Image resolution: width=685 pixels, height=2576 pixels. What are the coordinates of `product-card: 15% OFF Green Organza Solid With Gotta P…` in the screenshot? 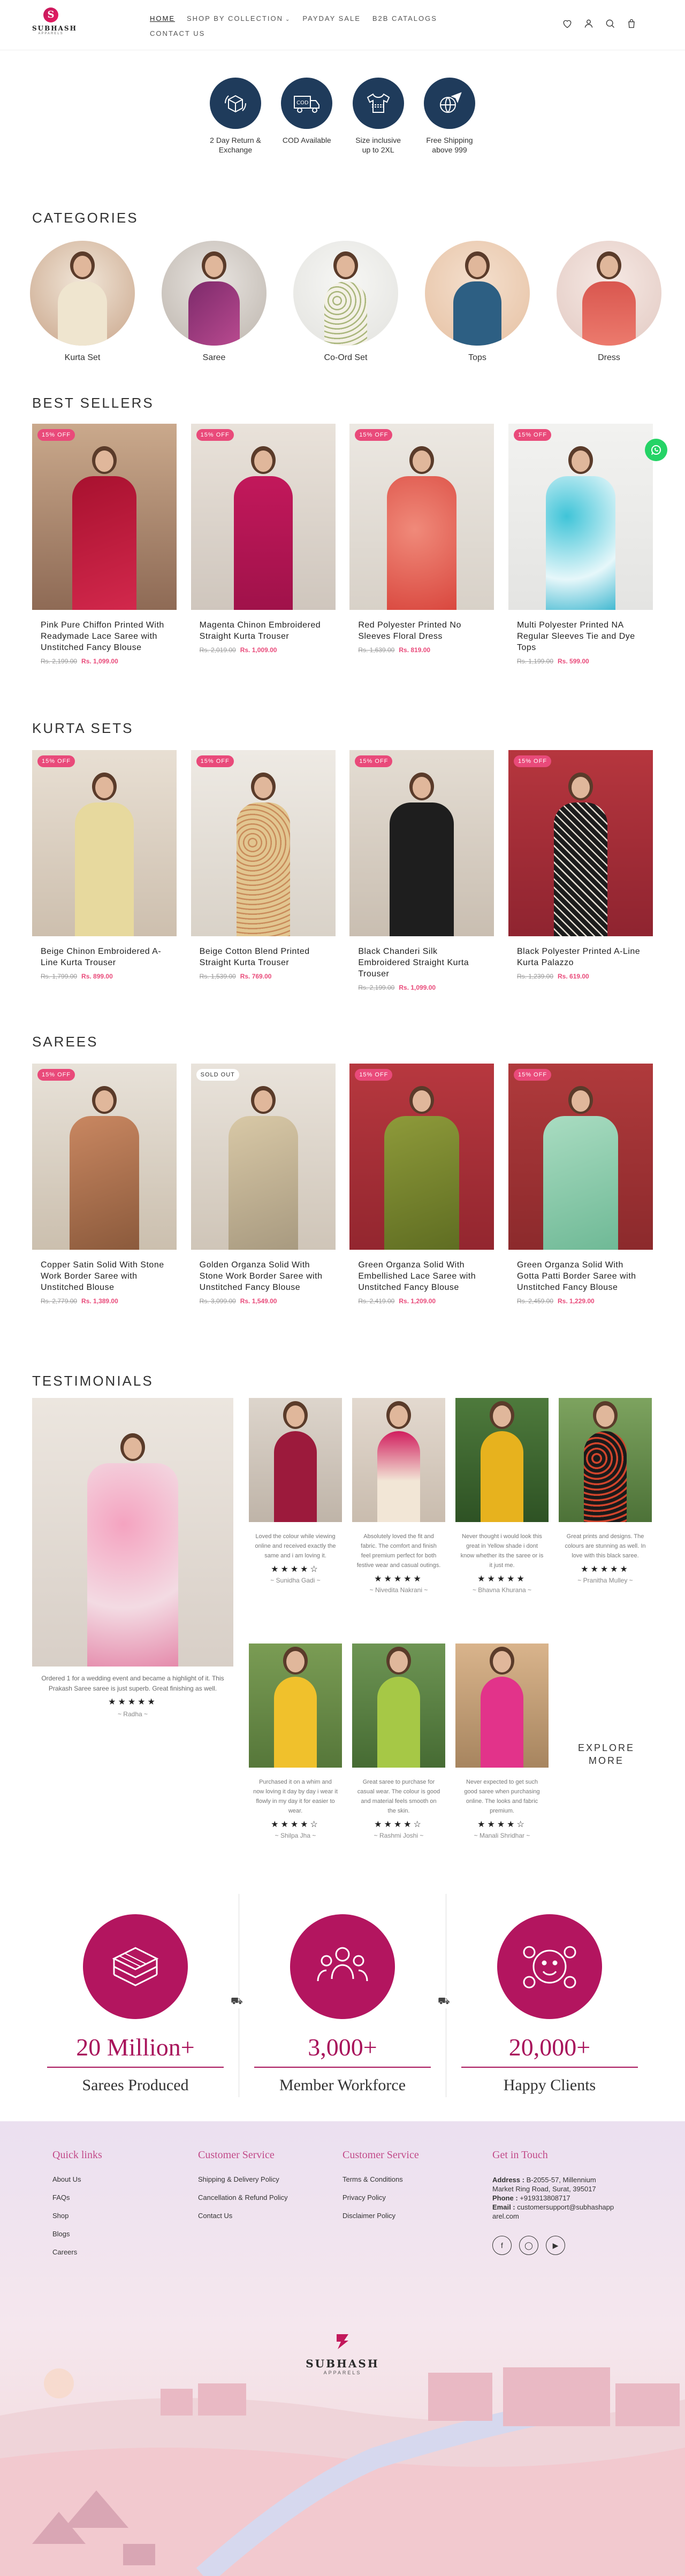 It's located at (580, 1184).